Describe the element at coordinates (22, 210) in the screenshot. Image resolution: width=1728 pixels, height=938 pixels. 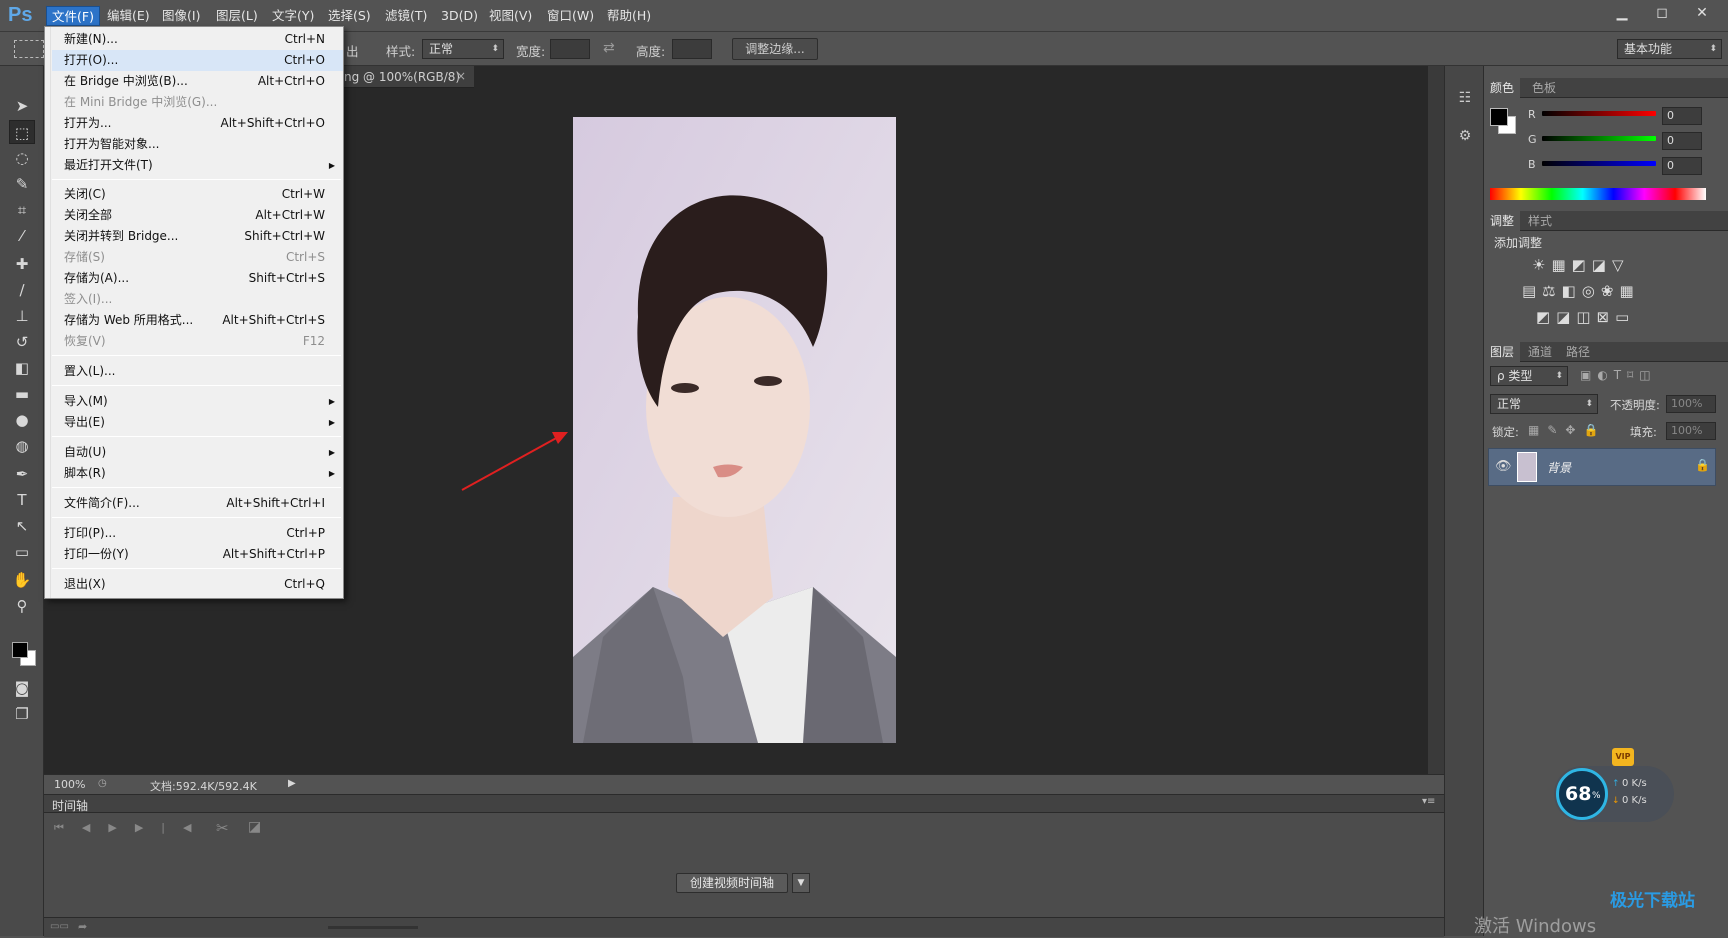
I see `crop-tool-icon: ⌗` at that location.